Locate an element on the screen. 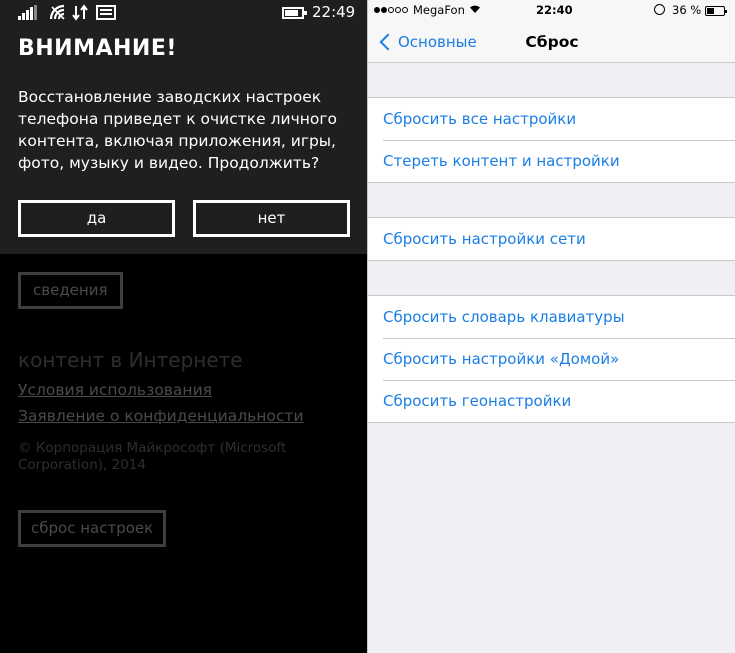 This screenshot has width=735, height=653. ios-clock: 22:40 is located at coordinates (554, 10).